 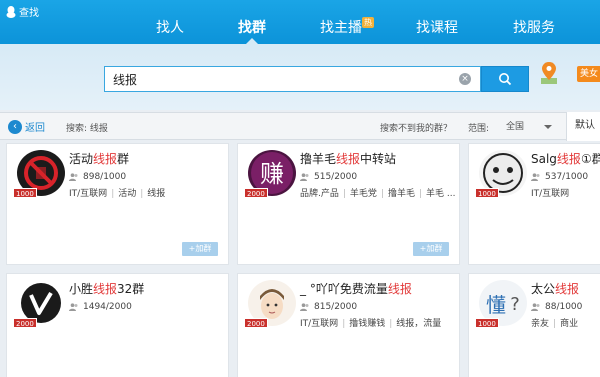 I want to click on group-card: 2000 小胜线报32群 1494/2000, so click(x=117, y=325).